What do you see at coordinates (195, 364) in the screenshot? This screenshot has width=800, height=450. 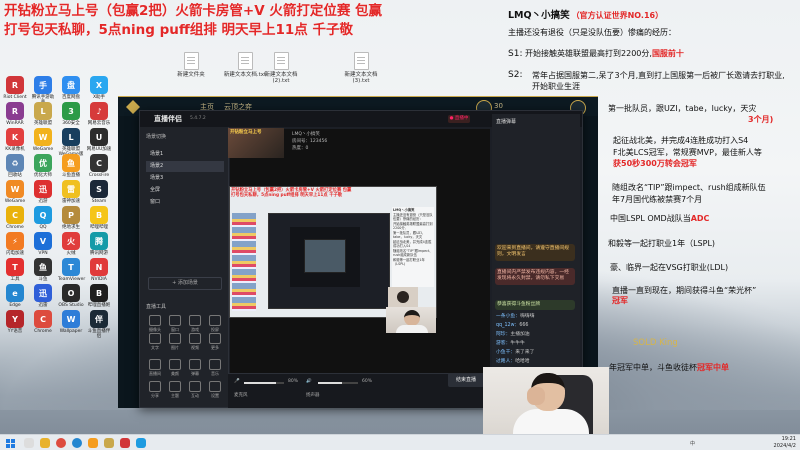 I see `chat-icon` at bounding box center [195, 364].